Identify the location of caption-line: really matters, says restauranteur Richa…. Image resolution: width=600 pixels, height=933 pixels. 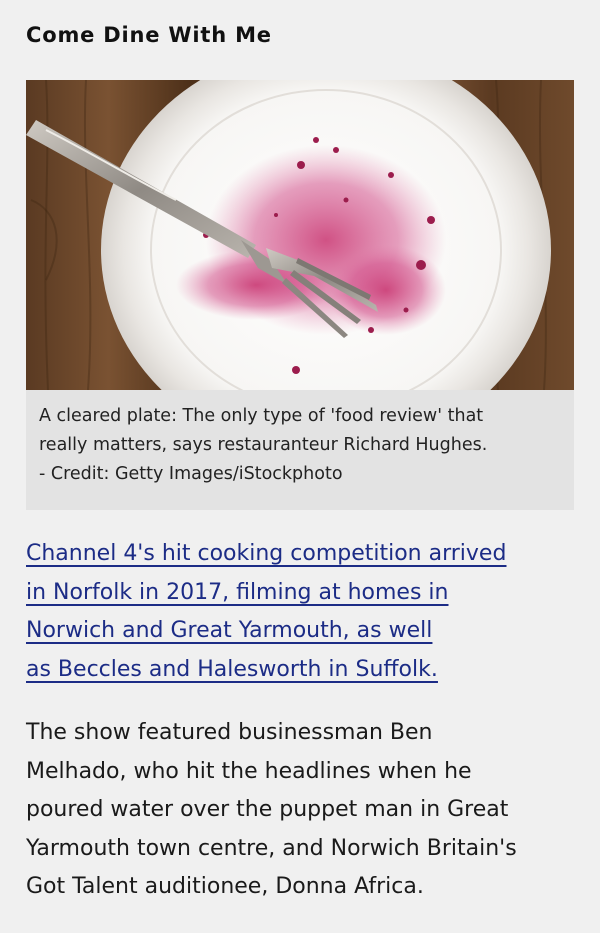
(263, 445).